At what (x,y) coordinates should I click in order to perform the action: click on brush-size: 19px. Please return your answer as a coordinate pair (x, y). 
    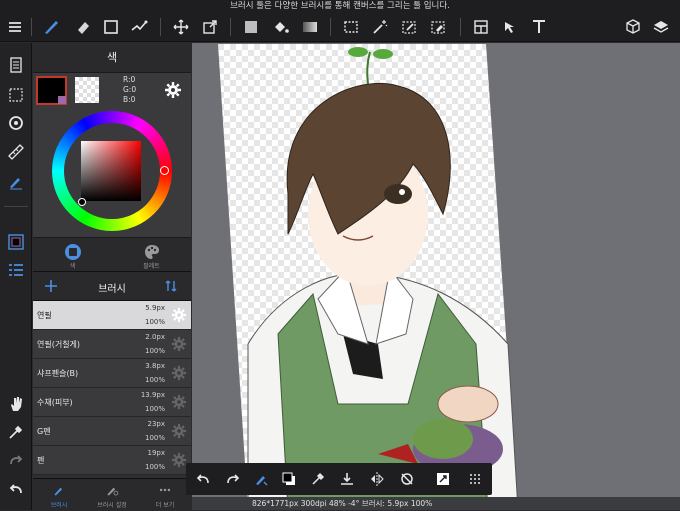
    Looking at the image, I should click on (156, 453).